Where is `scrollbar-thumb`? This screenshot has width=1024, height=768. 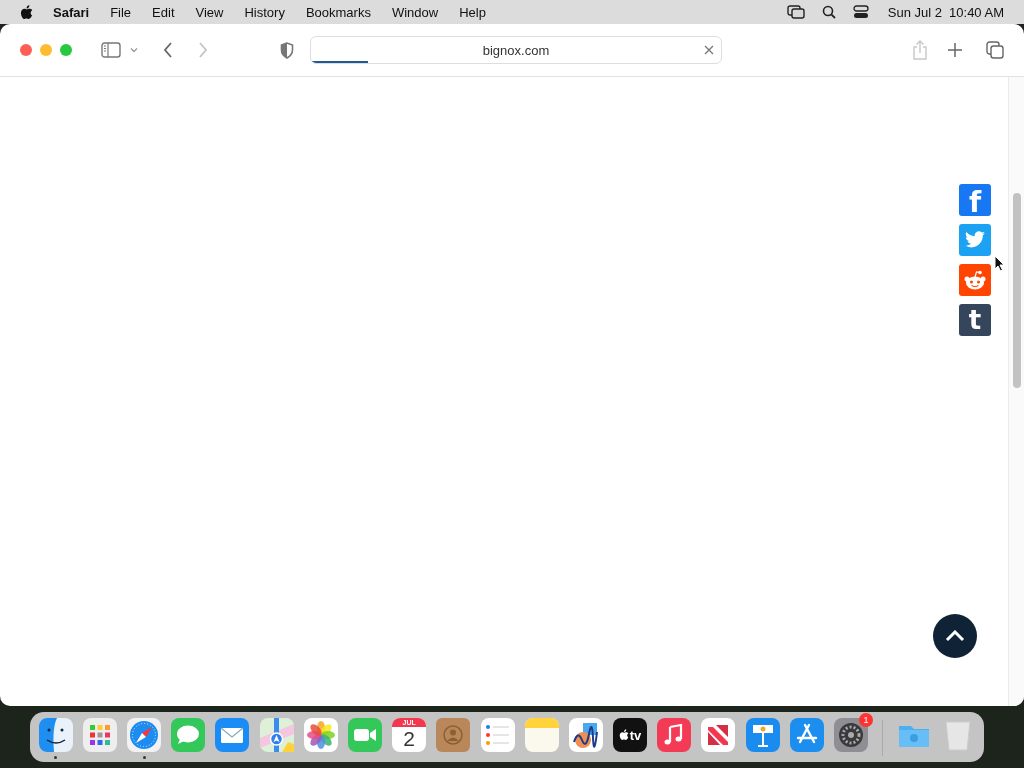
scrollbar-thumb is located at coordinates (1017, 290).